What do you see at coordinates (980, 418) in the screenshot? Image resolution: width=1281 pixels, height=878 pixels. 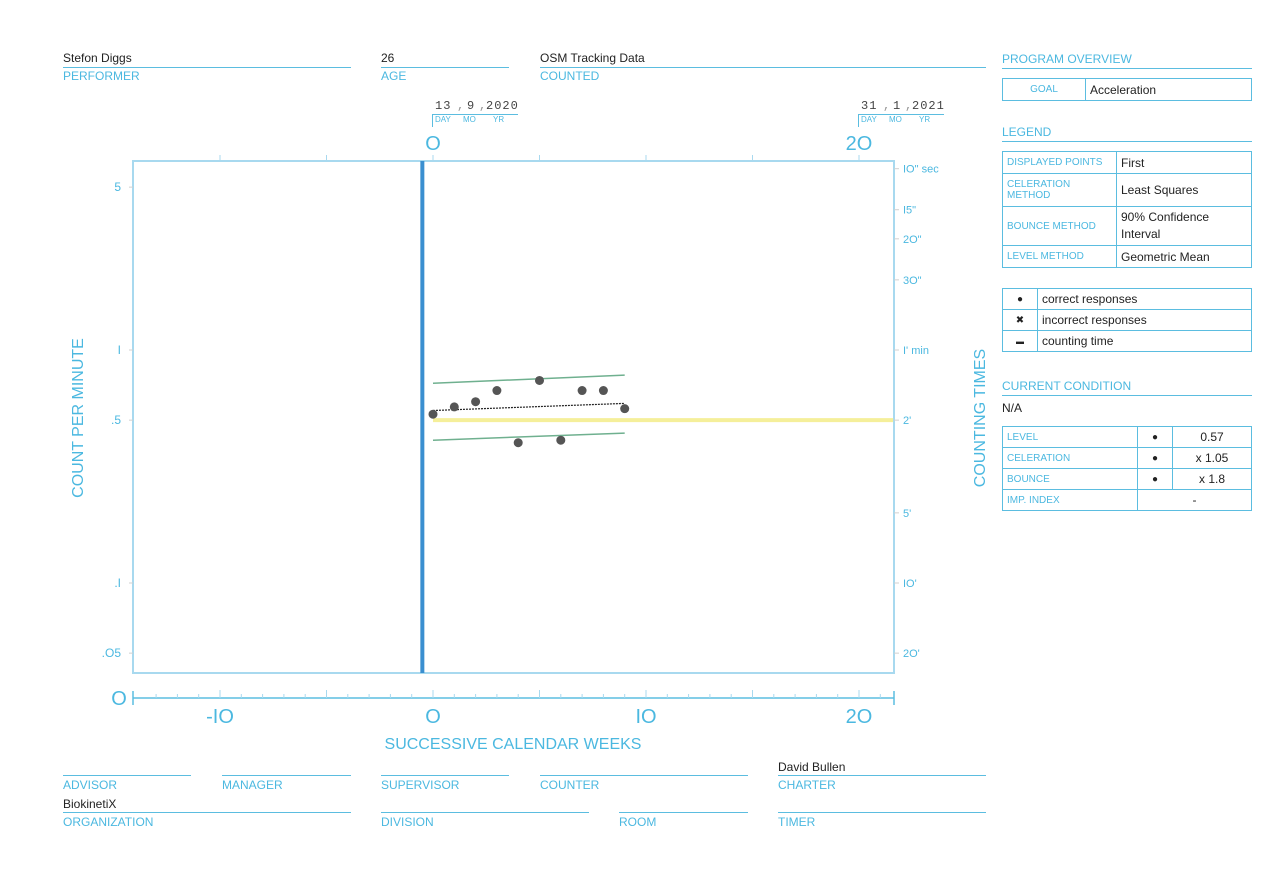 I see `y-axis-right-title: COUNTING TIMES` at bounding box center [980, 418].